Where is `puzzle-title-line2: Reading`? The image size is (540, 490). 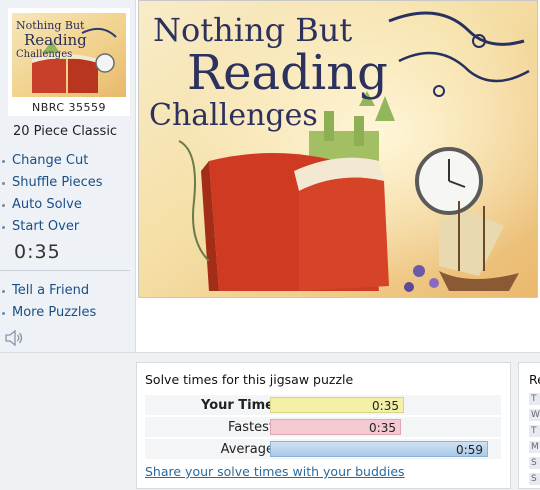
puzzle-title-line2: Reading is located at coordinates (287, 73).